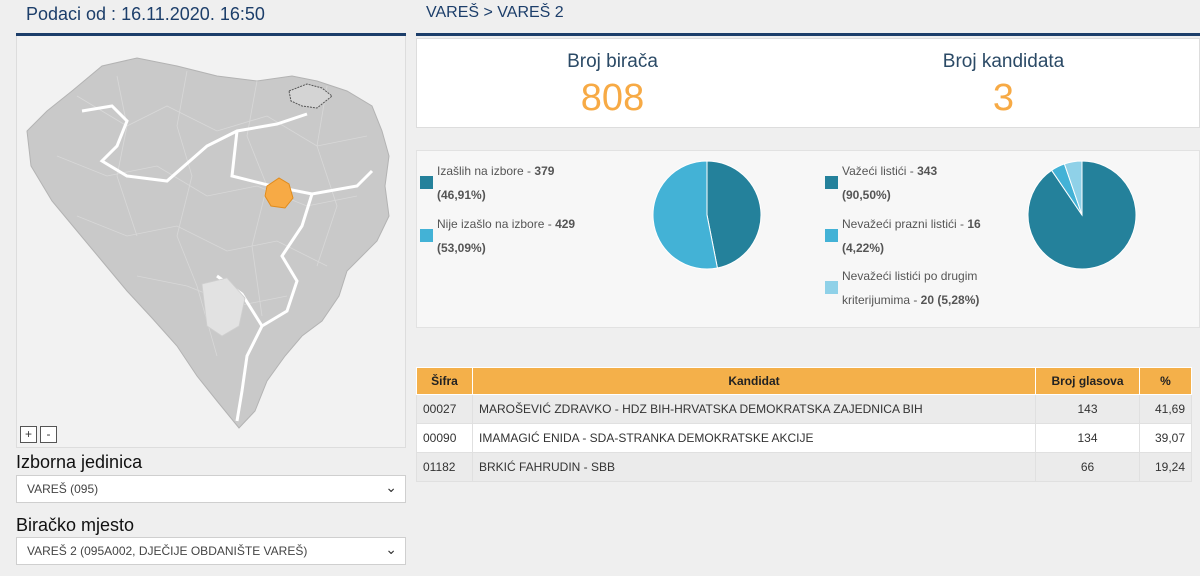 The height and width of the screenshot is (576, 1200). I want to click on legend-swatch-blank, so click(831, 235).